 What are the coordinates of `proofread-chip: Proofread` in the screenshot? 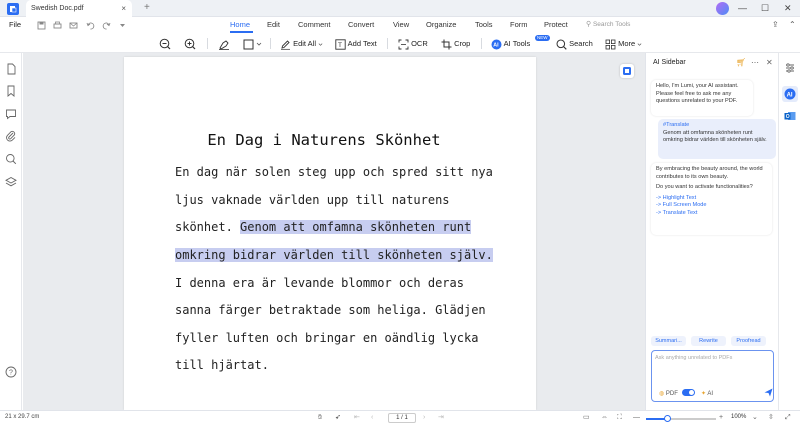 It's located at (748, 341).